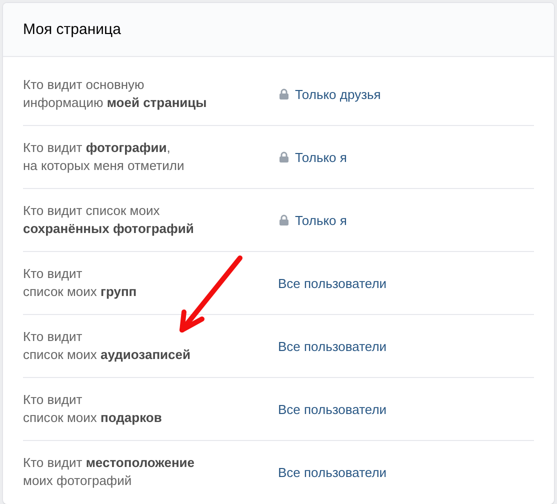 The image size is (557, 504). Describe the element at coordinates (80, 283) in the screenshot. I see `setting-label: Кто видит список моих групп` at that location.